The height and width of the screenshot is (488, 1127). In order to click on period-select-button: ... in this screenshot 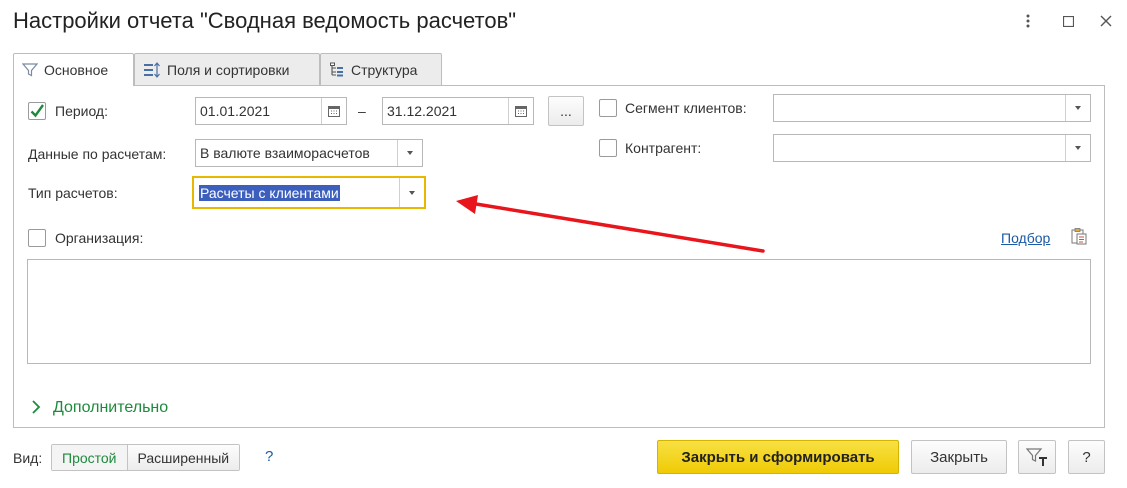, I will do `click(566, 111)`.